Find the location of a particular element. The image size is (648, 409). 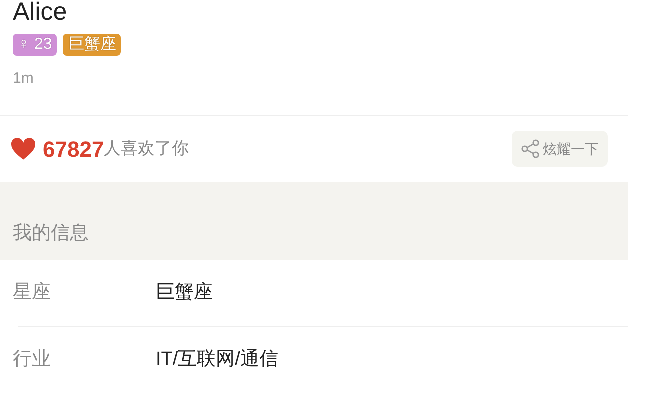

info-label: 星座 is located at coordinates (32, 292).